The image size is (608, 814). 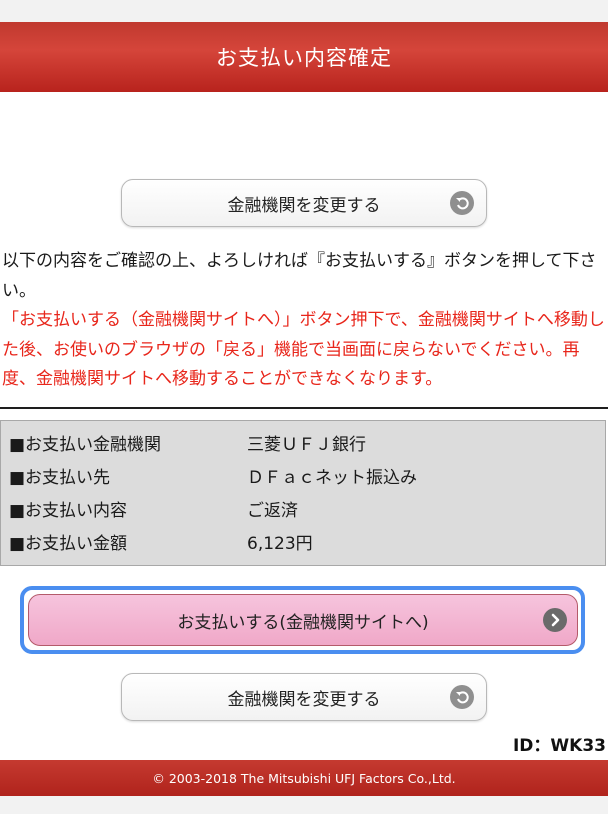 I want to click on page-header: お支払い内容確定, so click(x=304, y=57).